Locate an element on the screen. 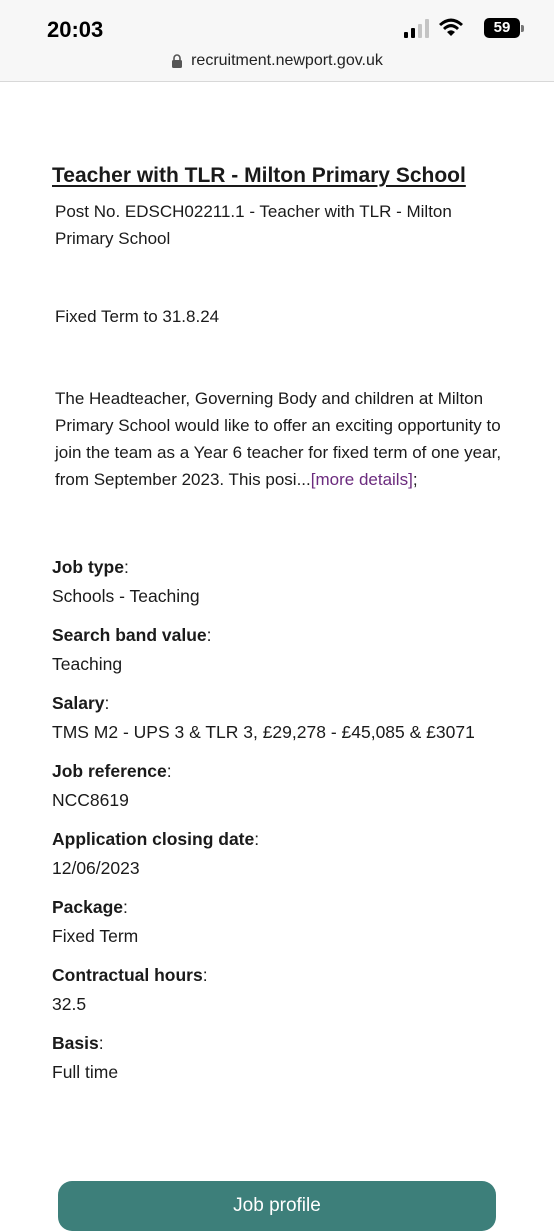 This screenshot has width=554, height=1231. wifi-icon is located at coordinates (451, 27).